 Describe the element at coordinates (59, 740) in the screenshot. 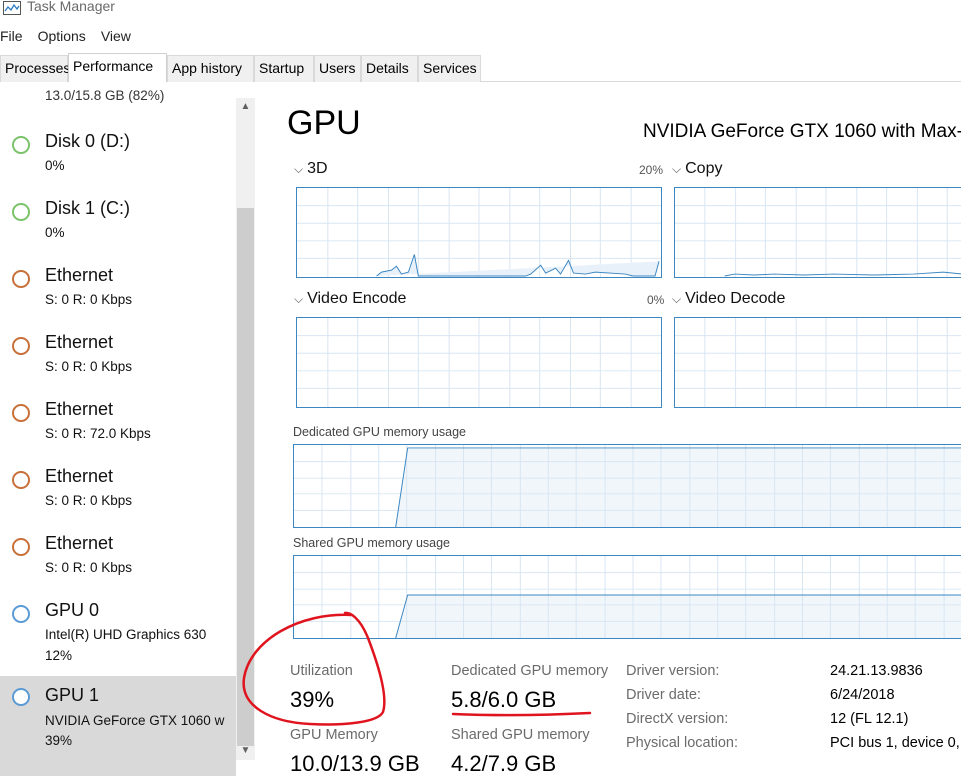

I see `sidebar-item-value: 39%` at that location.